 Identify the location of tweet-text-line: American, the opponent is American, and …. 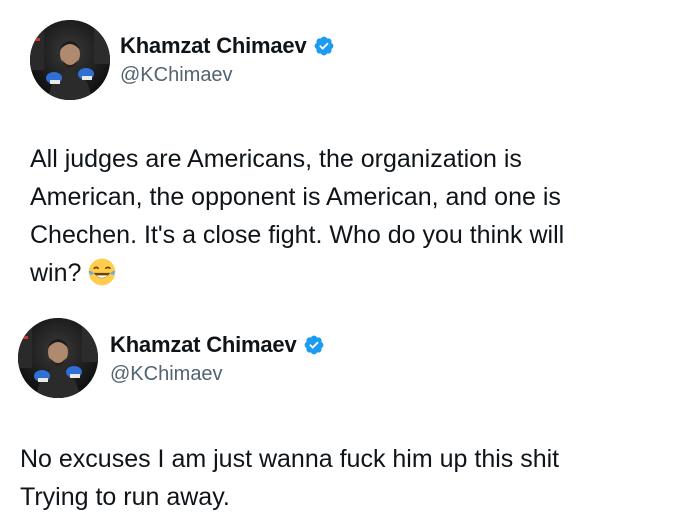
(295, 197).